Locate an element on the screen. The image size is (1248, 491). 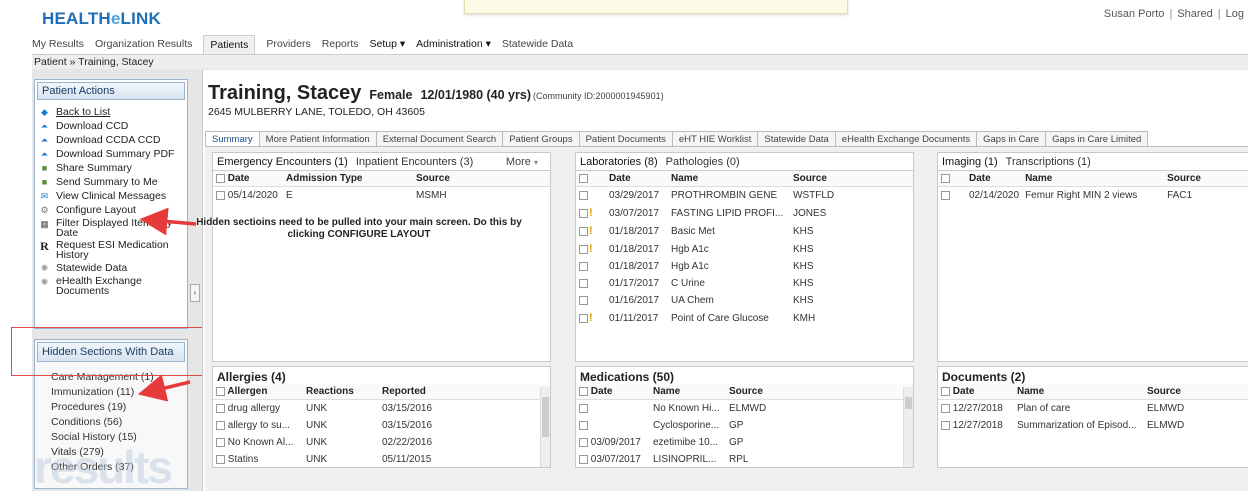
arrow-to-configure-layout is located at coordinates (168, 221).